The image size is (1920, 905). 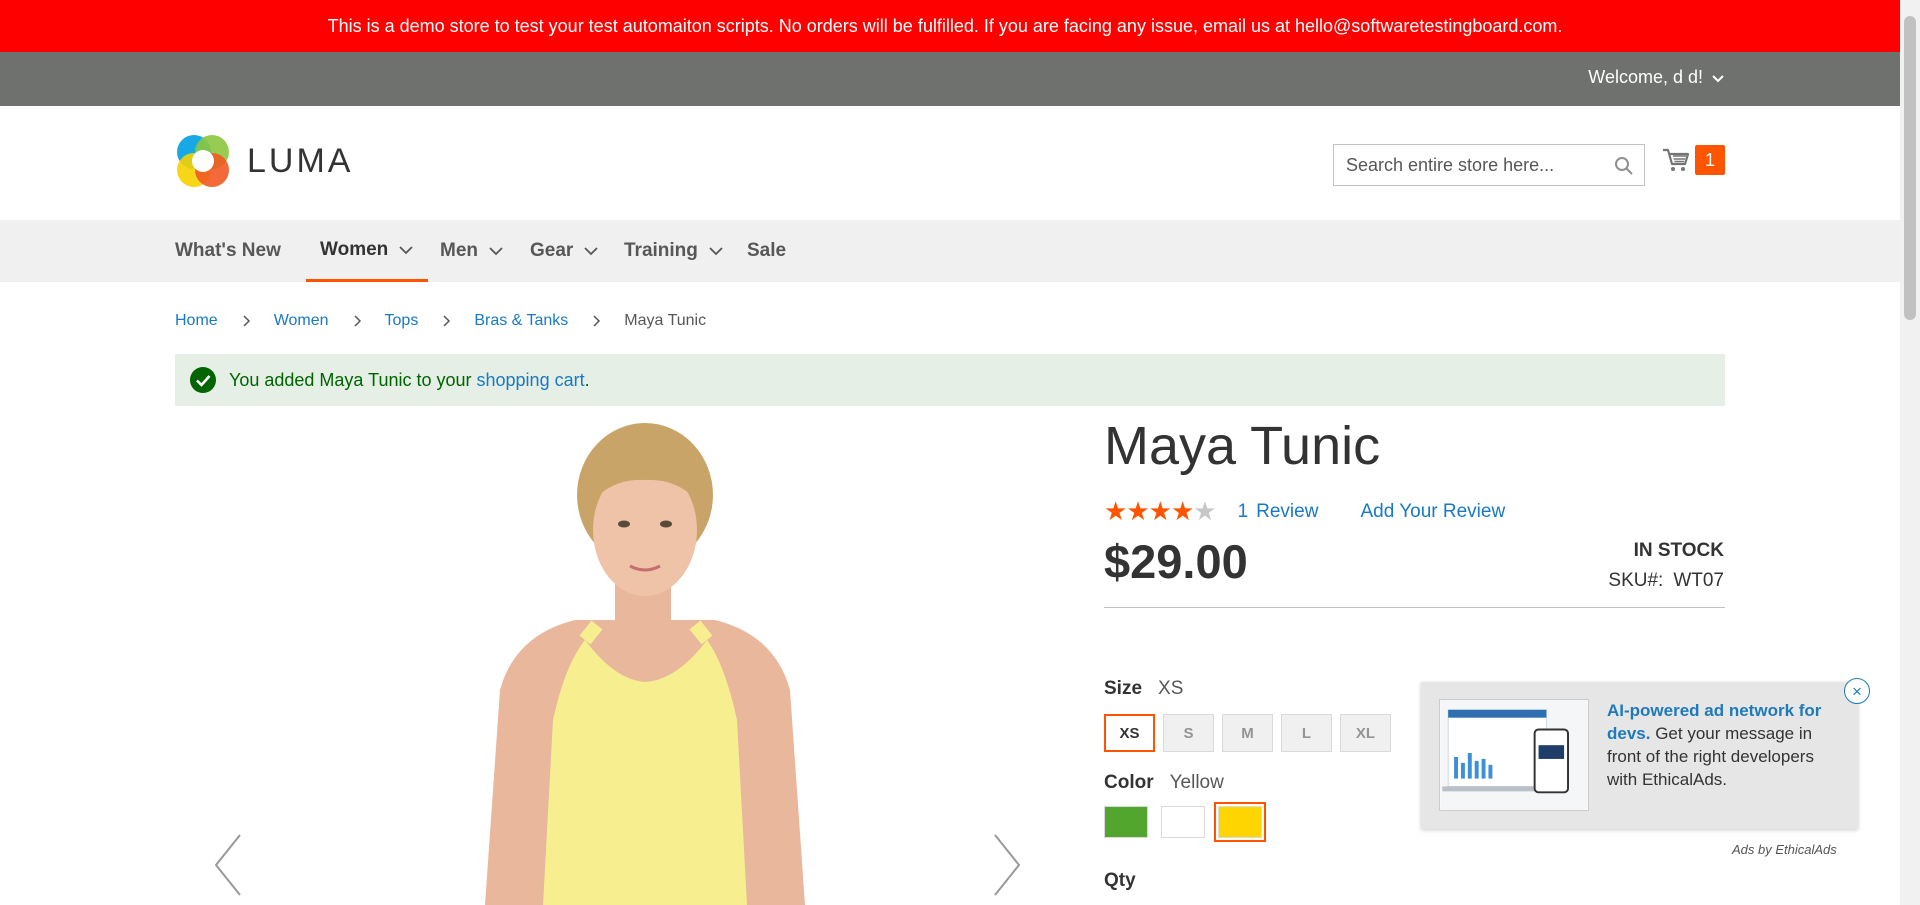 I want to click on nav-item-women: Women, so click(x=367, y=251).